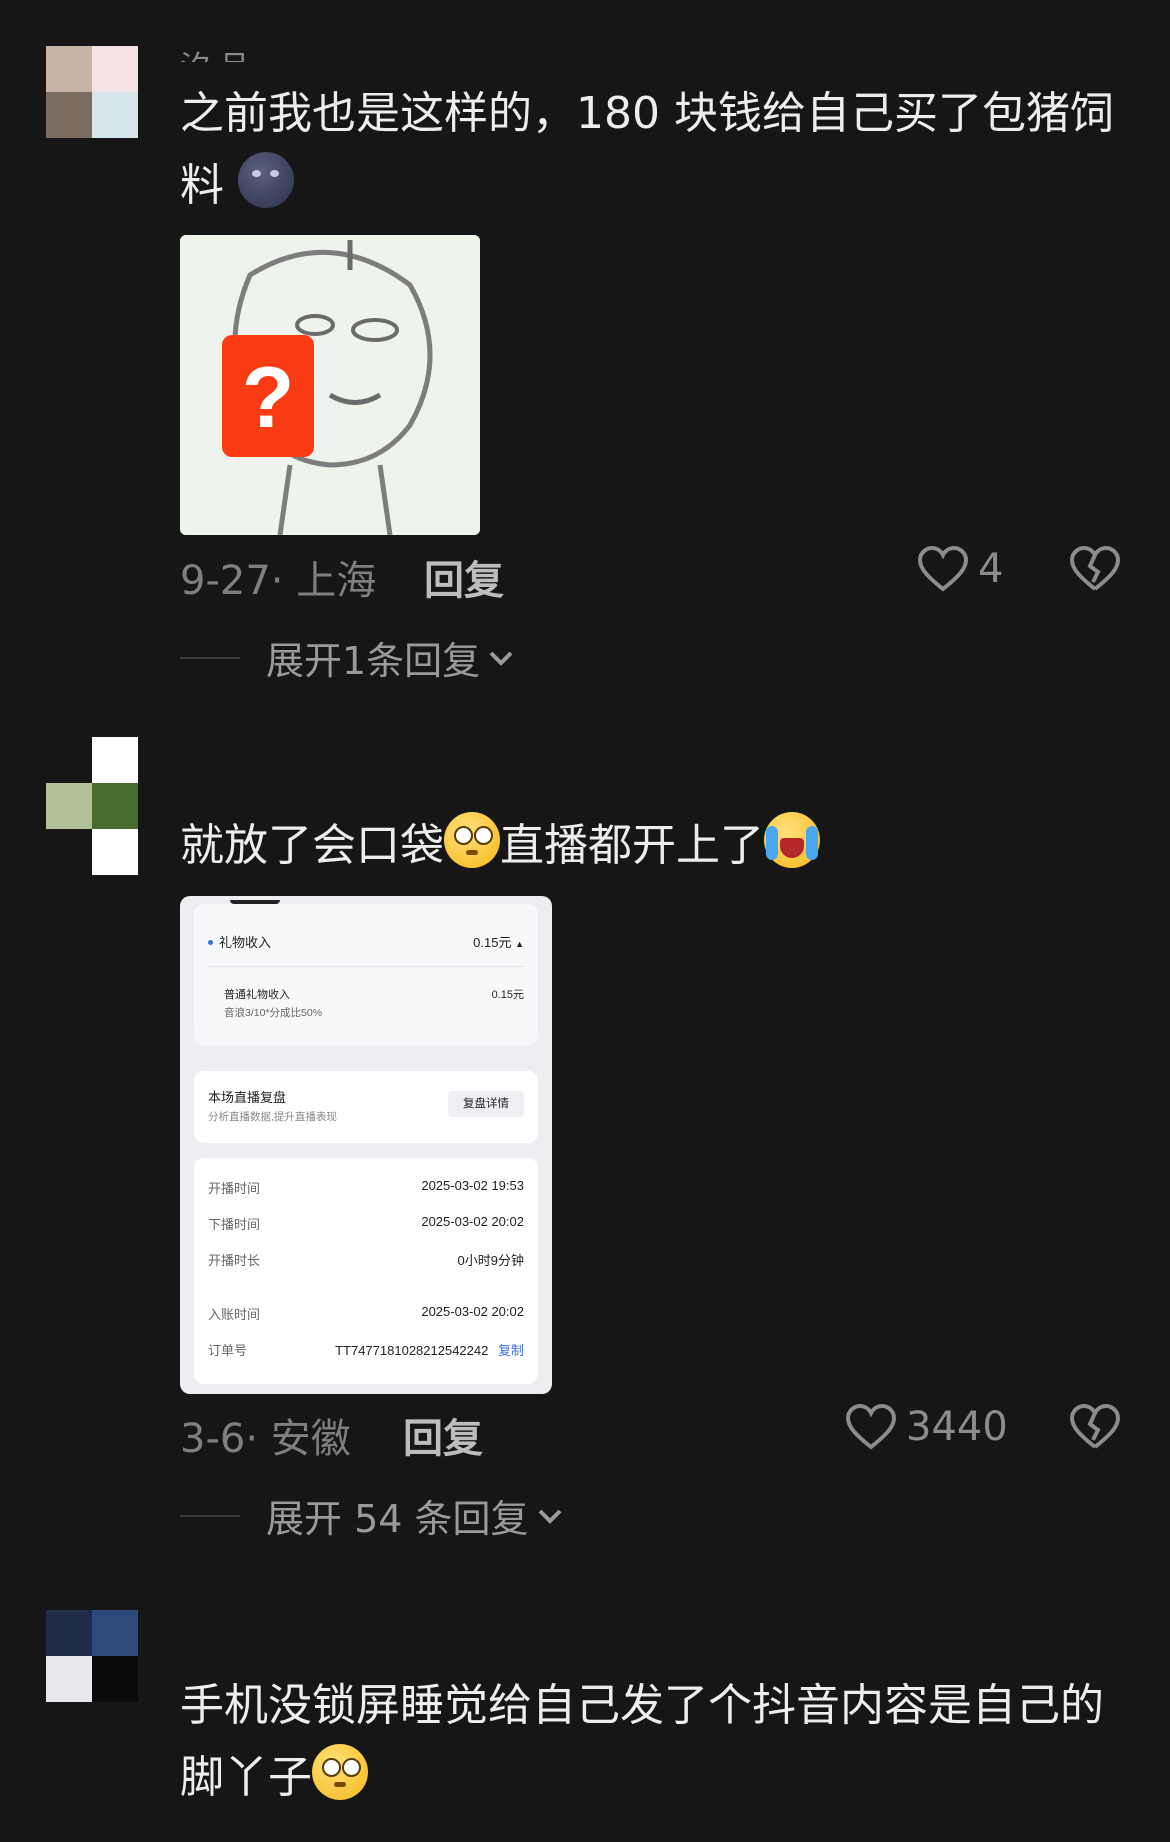 The image size is (1170, 1842). Describe the element at coordinates (234, 1188) in the screenshot. I see `start-time-label: 开播时间` at that location.